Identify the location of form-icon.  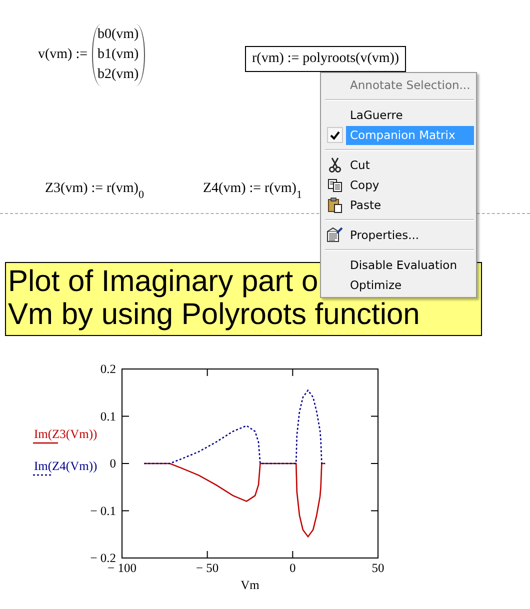
(334, 235).